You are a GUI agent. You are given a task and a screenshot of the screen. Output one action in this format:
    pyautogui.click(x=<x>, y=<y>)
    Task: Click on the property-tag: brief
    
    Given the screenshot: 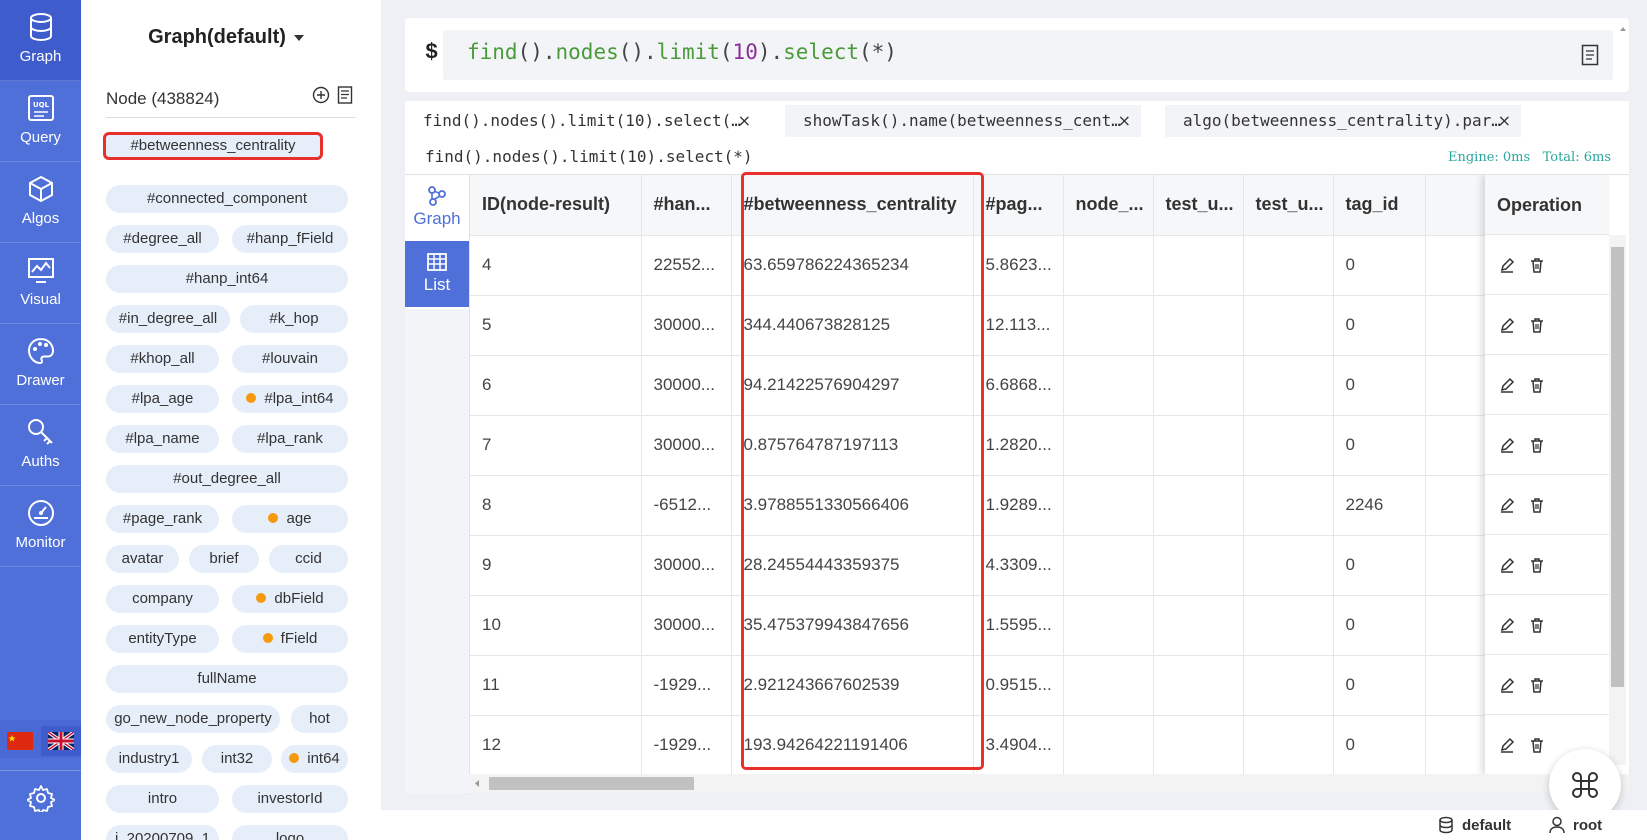 What is the action you would take?
    pyautogui.click(x=224, y=559)
    